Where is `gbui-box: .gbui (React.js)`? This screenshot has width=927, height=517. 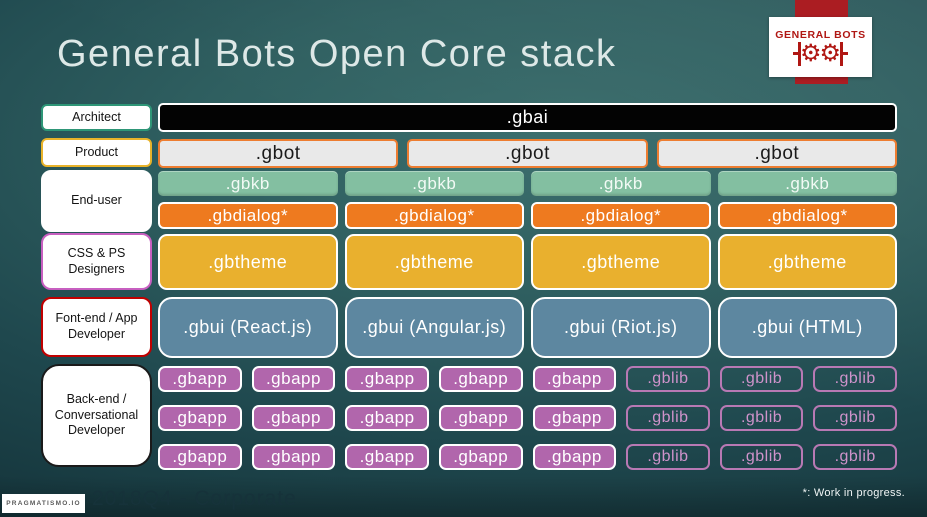 gbui-box: .gbui (React.js) is located at coordinates (248, 327).